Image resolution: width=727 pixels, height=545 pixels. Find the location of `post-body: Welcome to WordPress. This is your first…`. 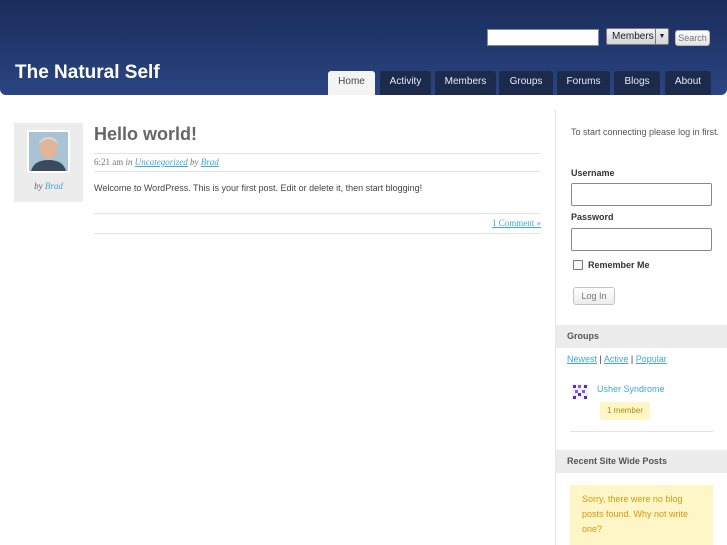

post-body: Welcome to WordPress. This is your first… is located at coordinates (258, 188).